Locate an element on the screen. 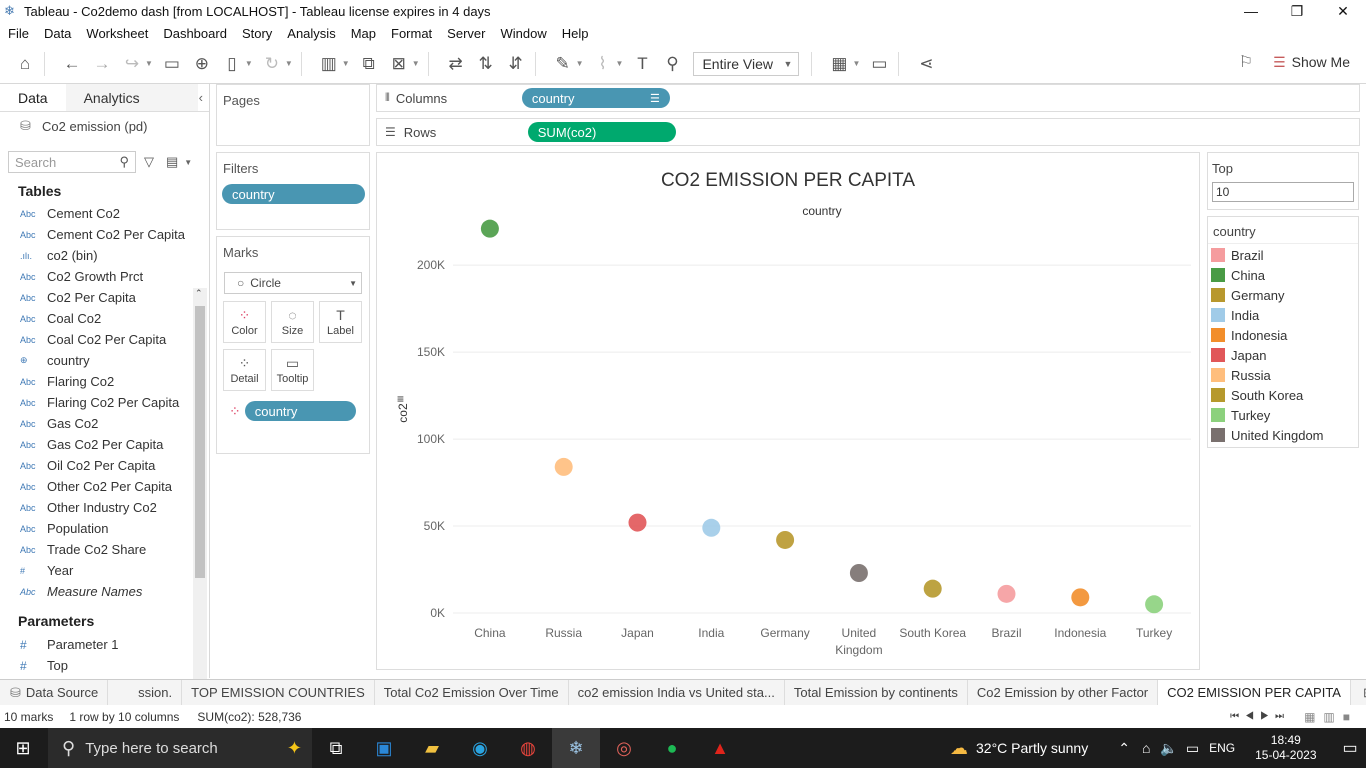  menu-help: Help is located at coordinates (575, 33).